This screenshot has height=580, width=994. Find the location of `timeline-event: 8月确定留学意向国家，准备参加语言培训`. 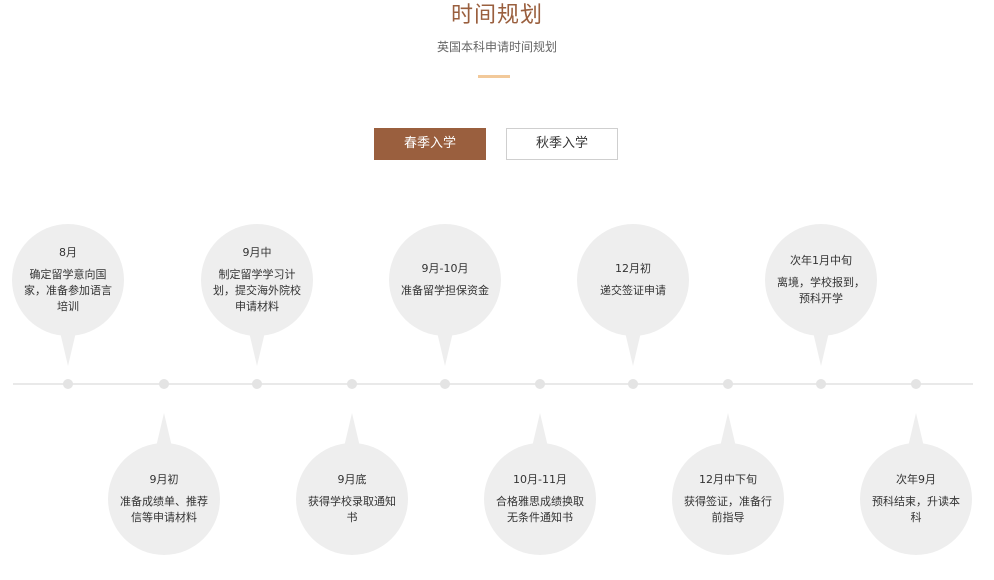

timeline-event: 8月确定留学意向国家，准备参加语言培训 is located at coordinates (68, 295).